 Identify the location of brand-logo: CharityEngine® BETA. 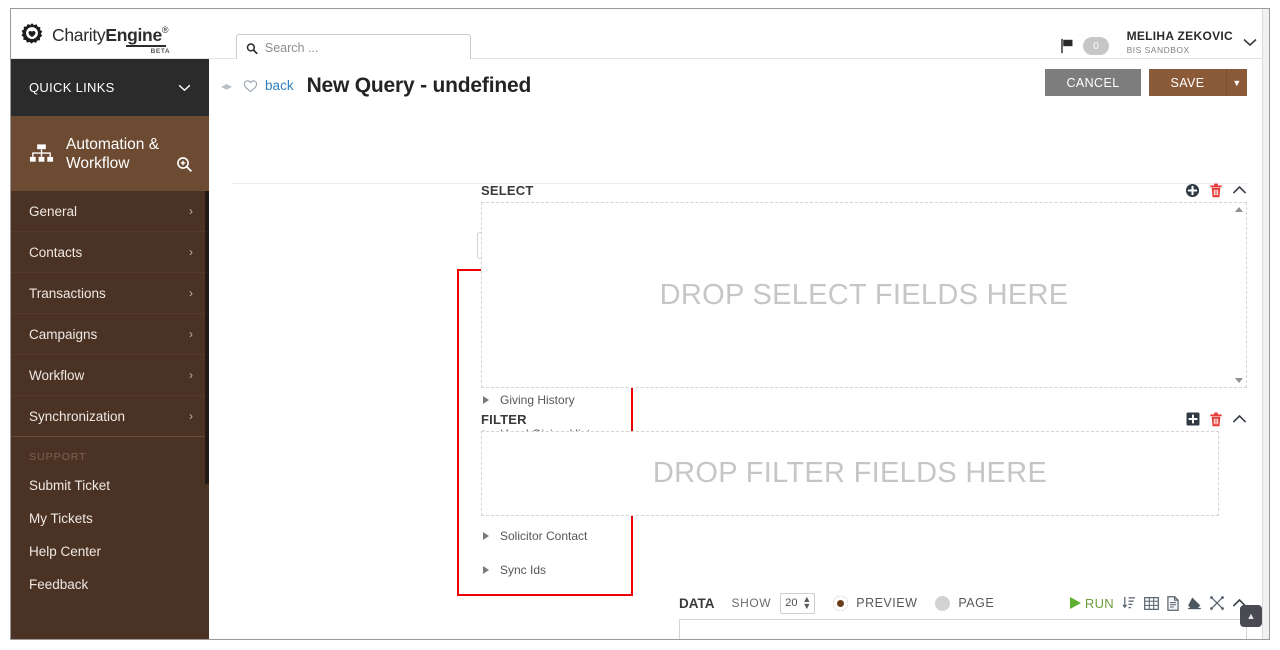
(114, 37).